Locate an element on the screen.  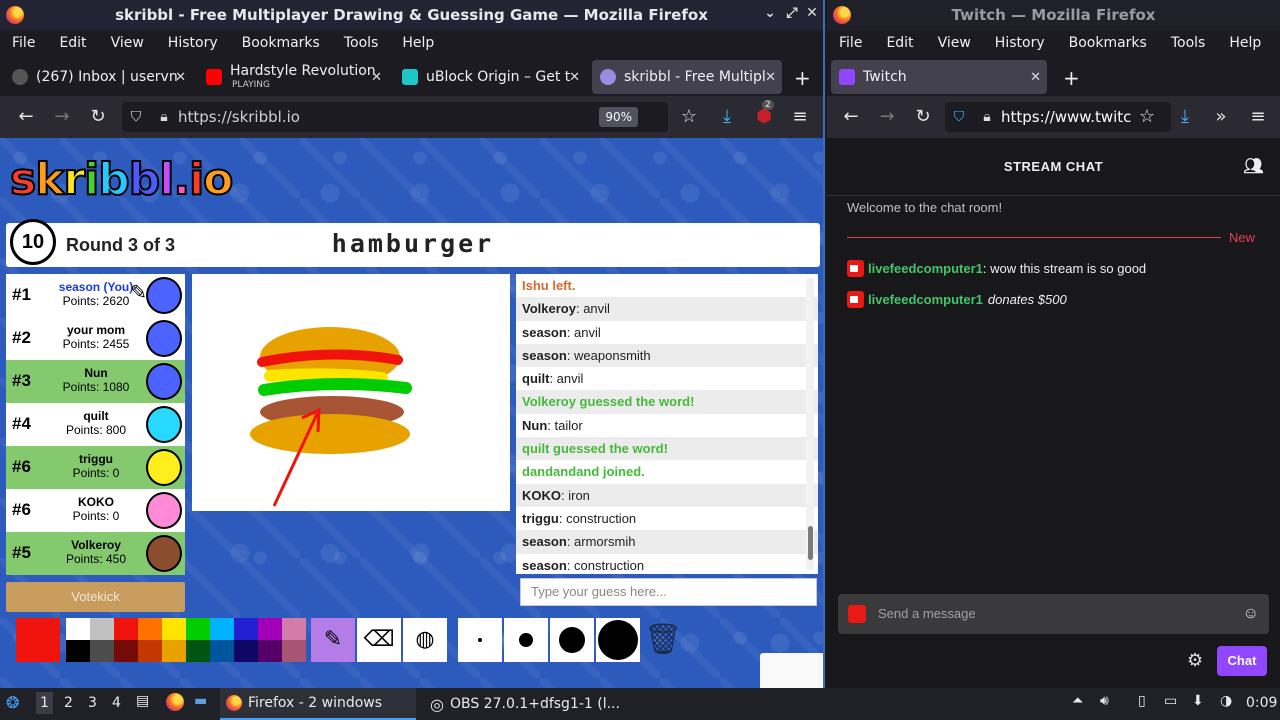
tab-inbox: (267) Inbox | uservn ✕ is located at coordinates (98, 77).